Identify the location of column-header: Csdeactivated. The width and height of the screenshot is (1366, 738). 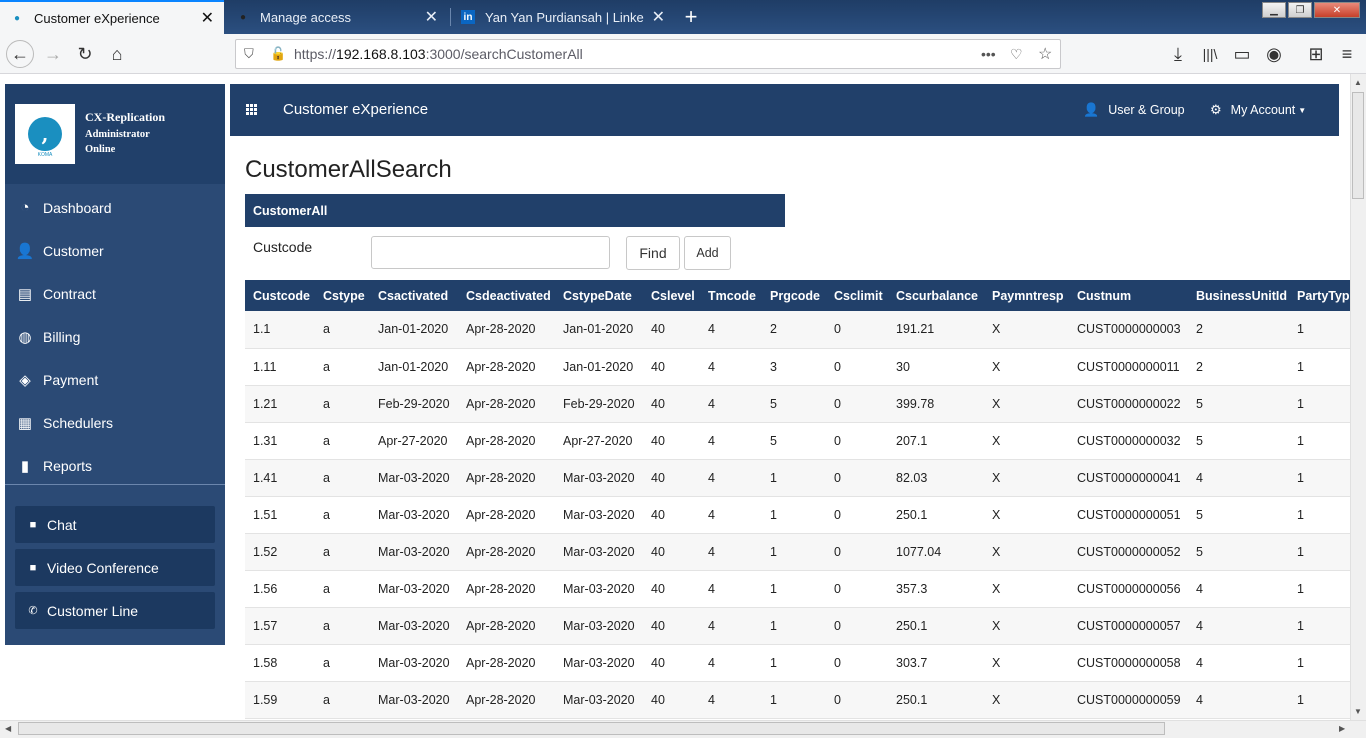
(506, 295).